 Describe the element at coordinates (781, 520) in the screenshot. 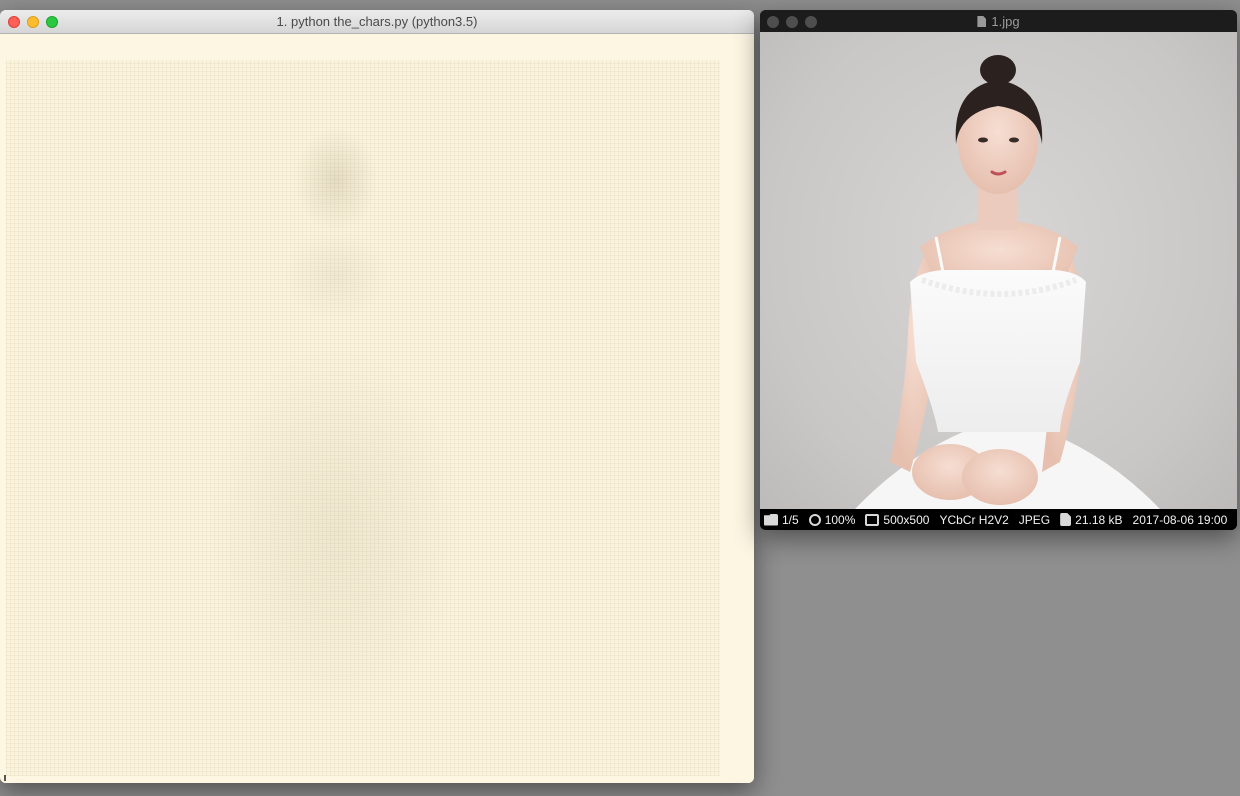

I see `status-index: 1/5` at that location.